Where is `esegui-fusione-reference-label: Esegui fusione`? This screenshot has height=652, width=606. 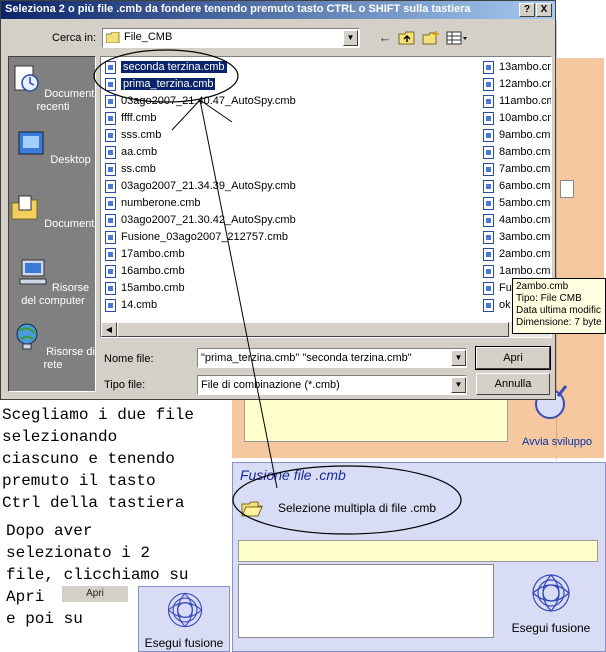
esegui-fusione-reference-label: Esegui fusione is located at coordinates (184, 643).